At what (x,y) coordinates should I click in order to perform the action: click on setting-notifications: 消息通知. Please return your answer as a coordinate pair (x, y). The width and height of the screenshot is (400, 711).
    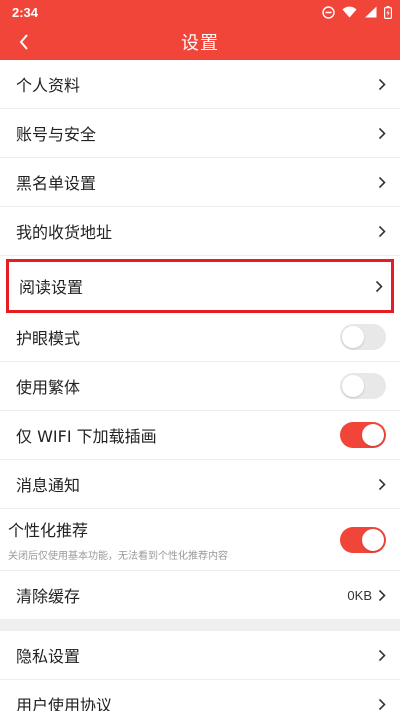
    Looking at the image, I should click on (200, 484).